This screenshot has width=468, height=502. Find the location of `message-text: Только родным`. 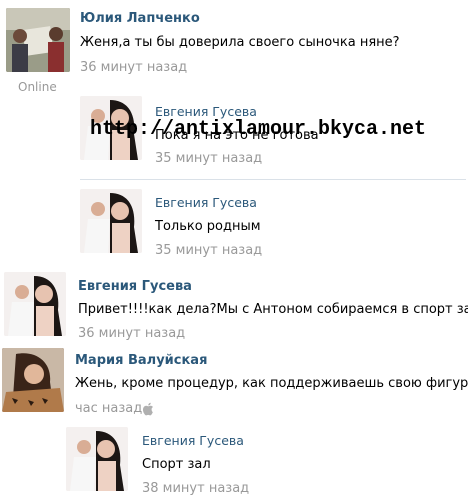

message-text: Только родным is located at coordinates (208, 226).